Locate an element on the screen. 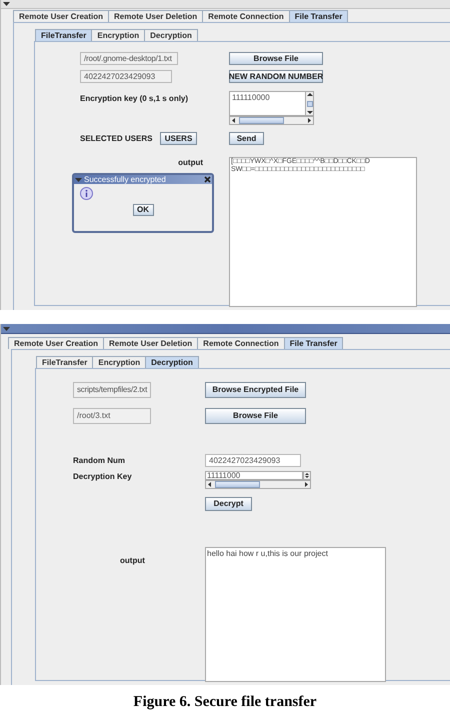 The height and width of the screenshot is (714, 450). decrypt-button: Decrypt is located at coordinates (228, 504).